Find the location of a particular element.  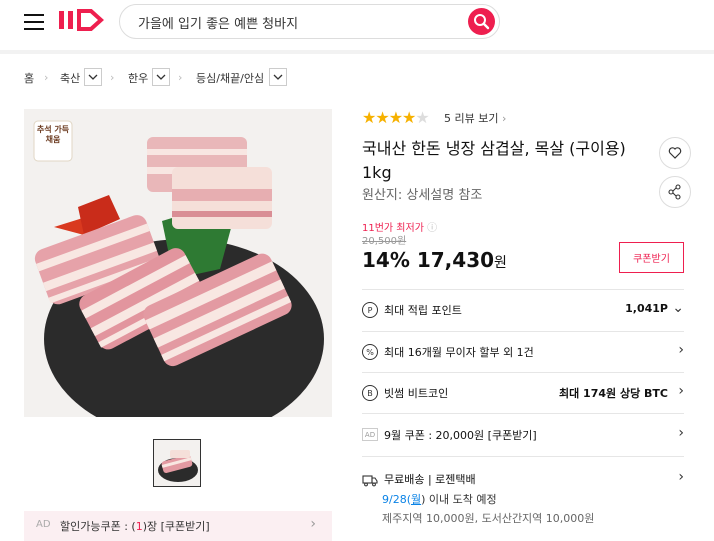

benefit-bitcoin: B 빗썸 비트코인 최대 174원 상당 BTC › is located at coordinates (523, 395).